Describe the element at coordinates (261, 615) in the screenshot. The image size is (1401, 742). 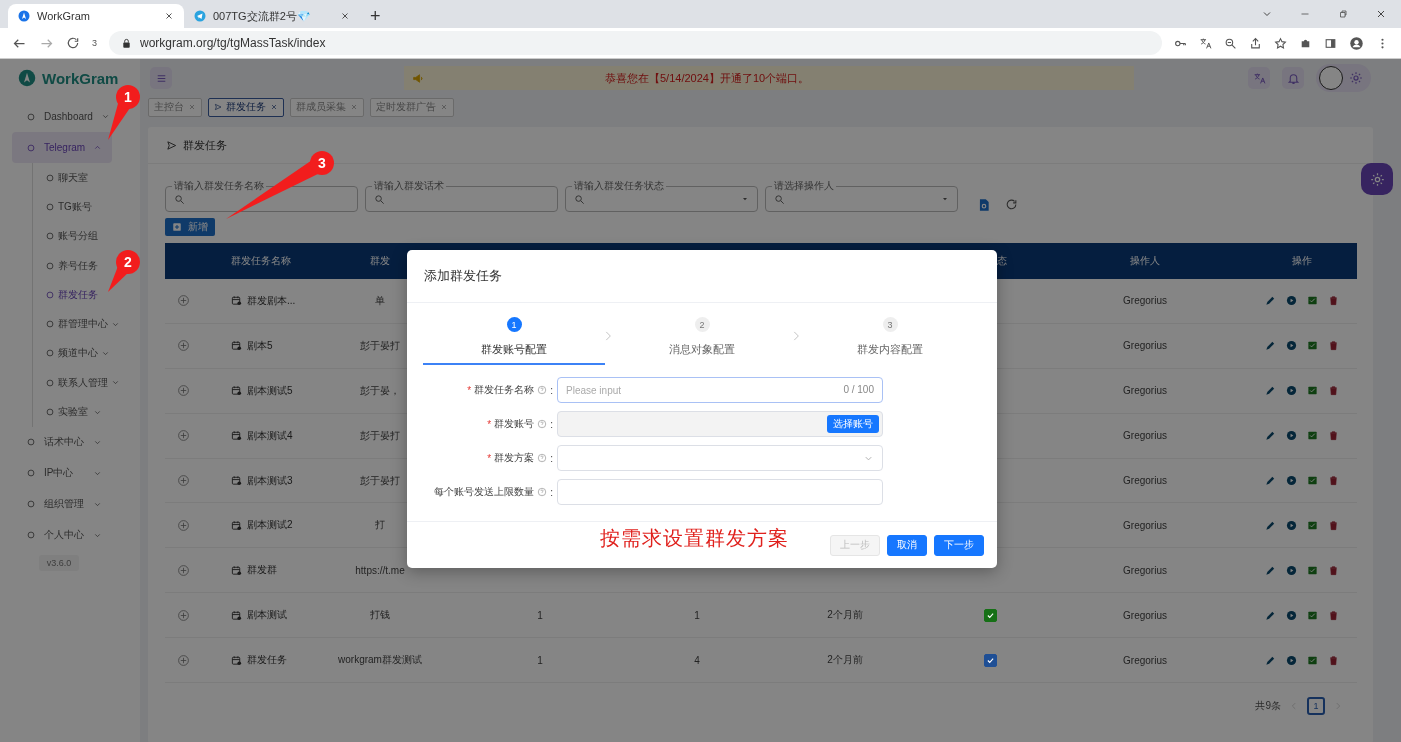
I see `task-name: 剧本测试` at that location.